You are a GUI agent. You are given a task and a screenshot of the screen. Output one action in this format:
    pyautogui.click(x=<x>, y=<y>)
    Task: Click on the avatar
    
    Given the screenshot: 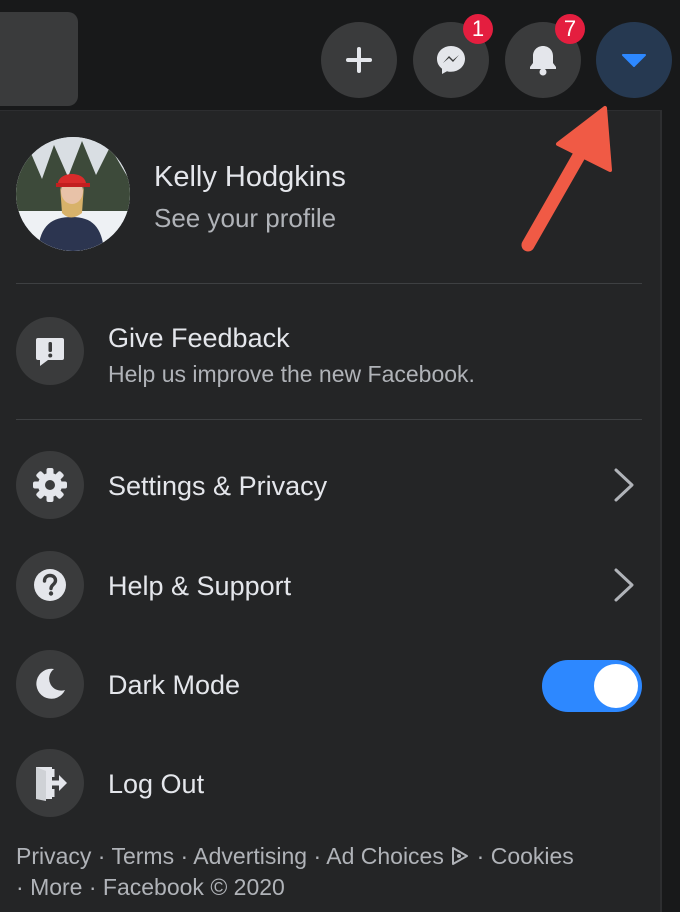 What is the action you would take?
    pyautogui.click(x=73, y=194)
    